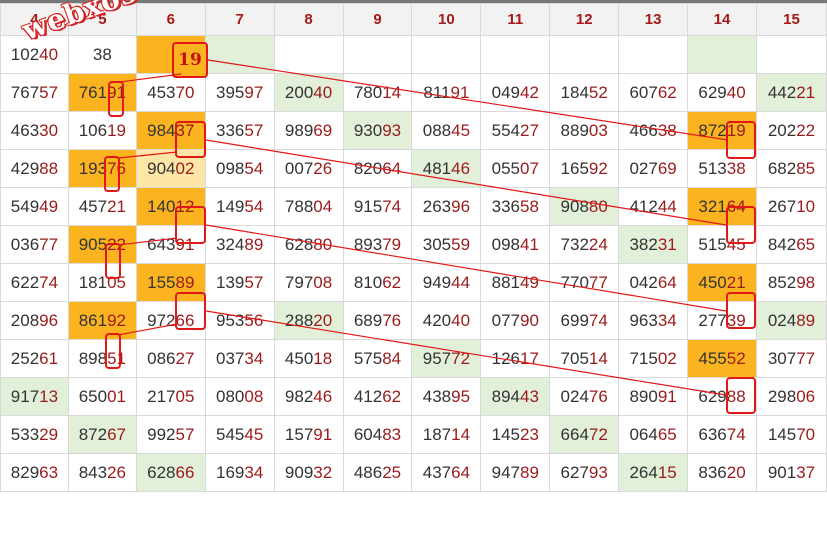 The width and height of the screenshot is (827, 543). What do you see at coordinates (377, 92) in the screenshot?
I see `number-cell: 78014` at bounding box center [377, 92].